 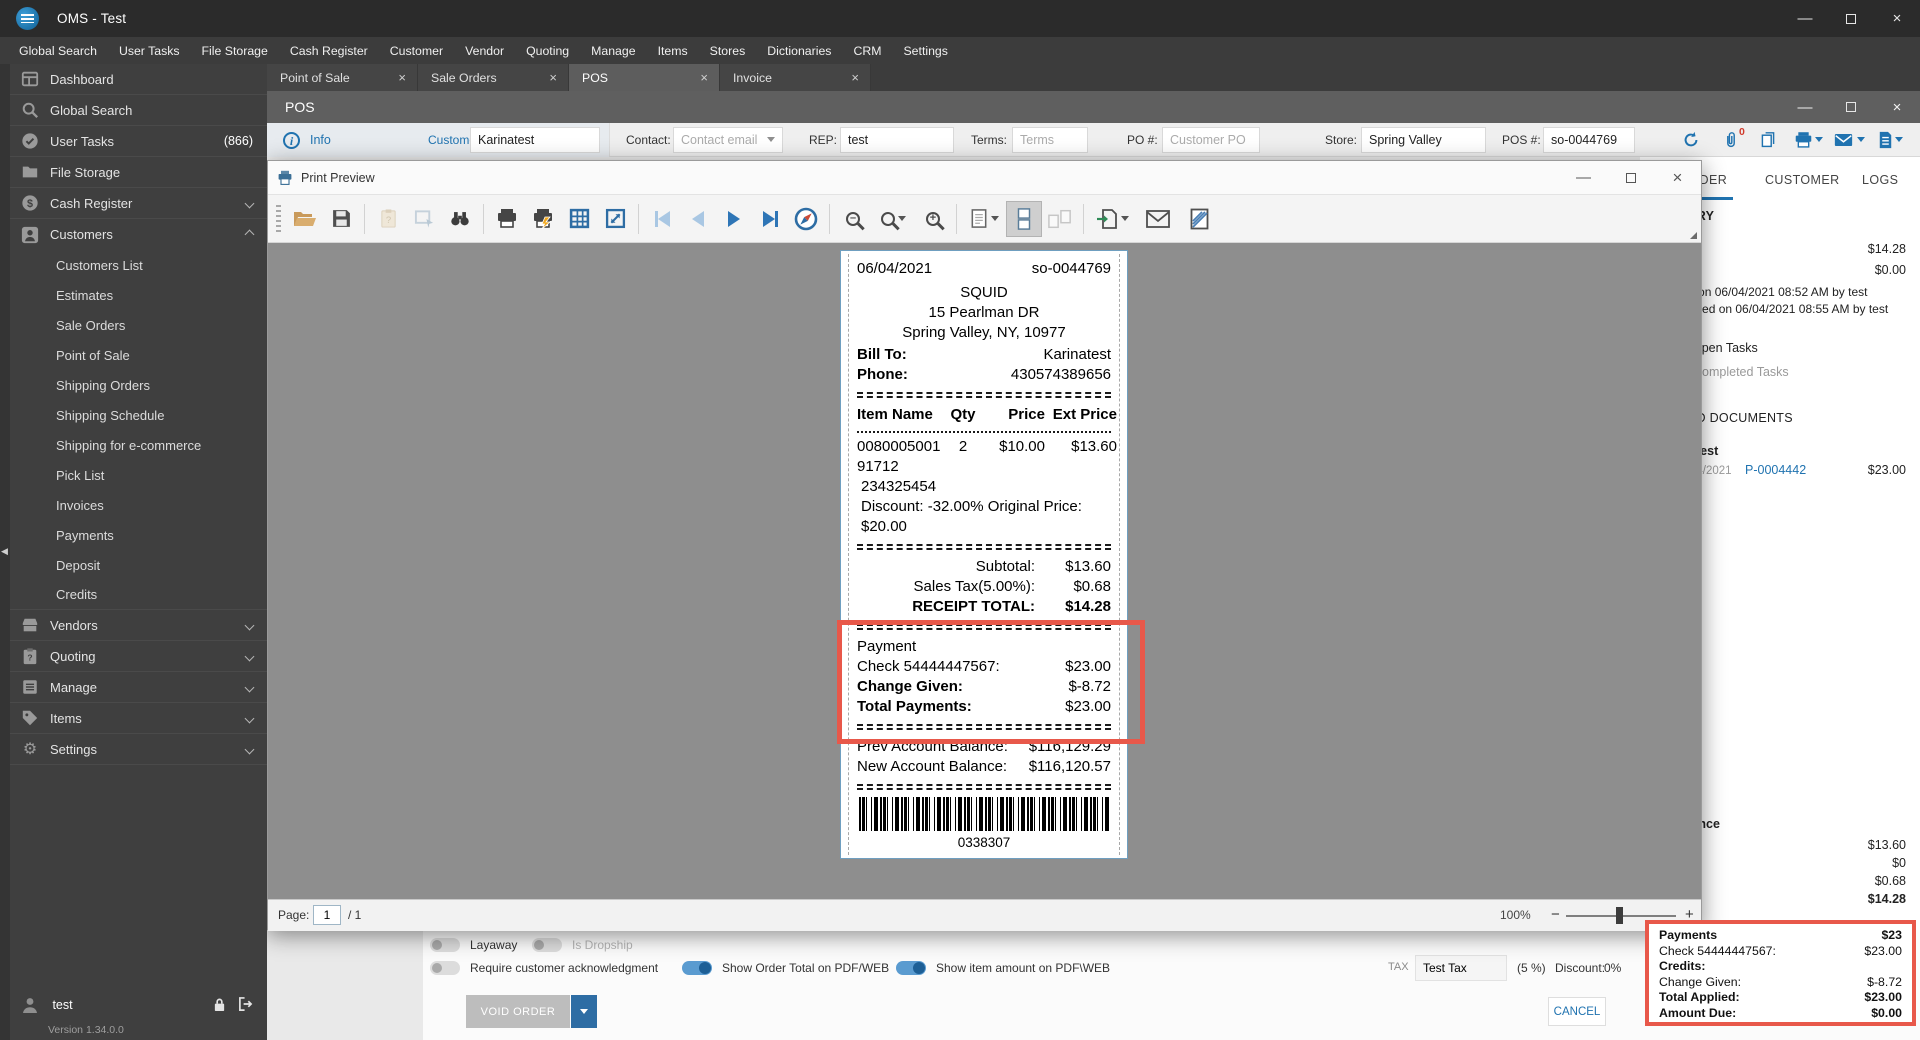 What do you see at coordinates (138, 110) in the screenshot?
I see `sidebar-item-global-search: Global Search` at bounding box center [138, 110].